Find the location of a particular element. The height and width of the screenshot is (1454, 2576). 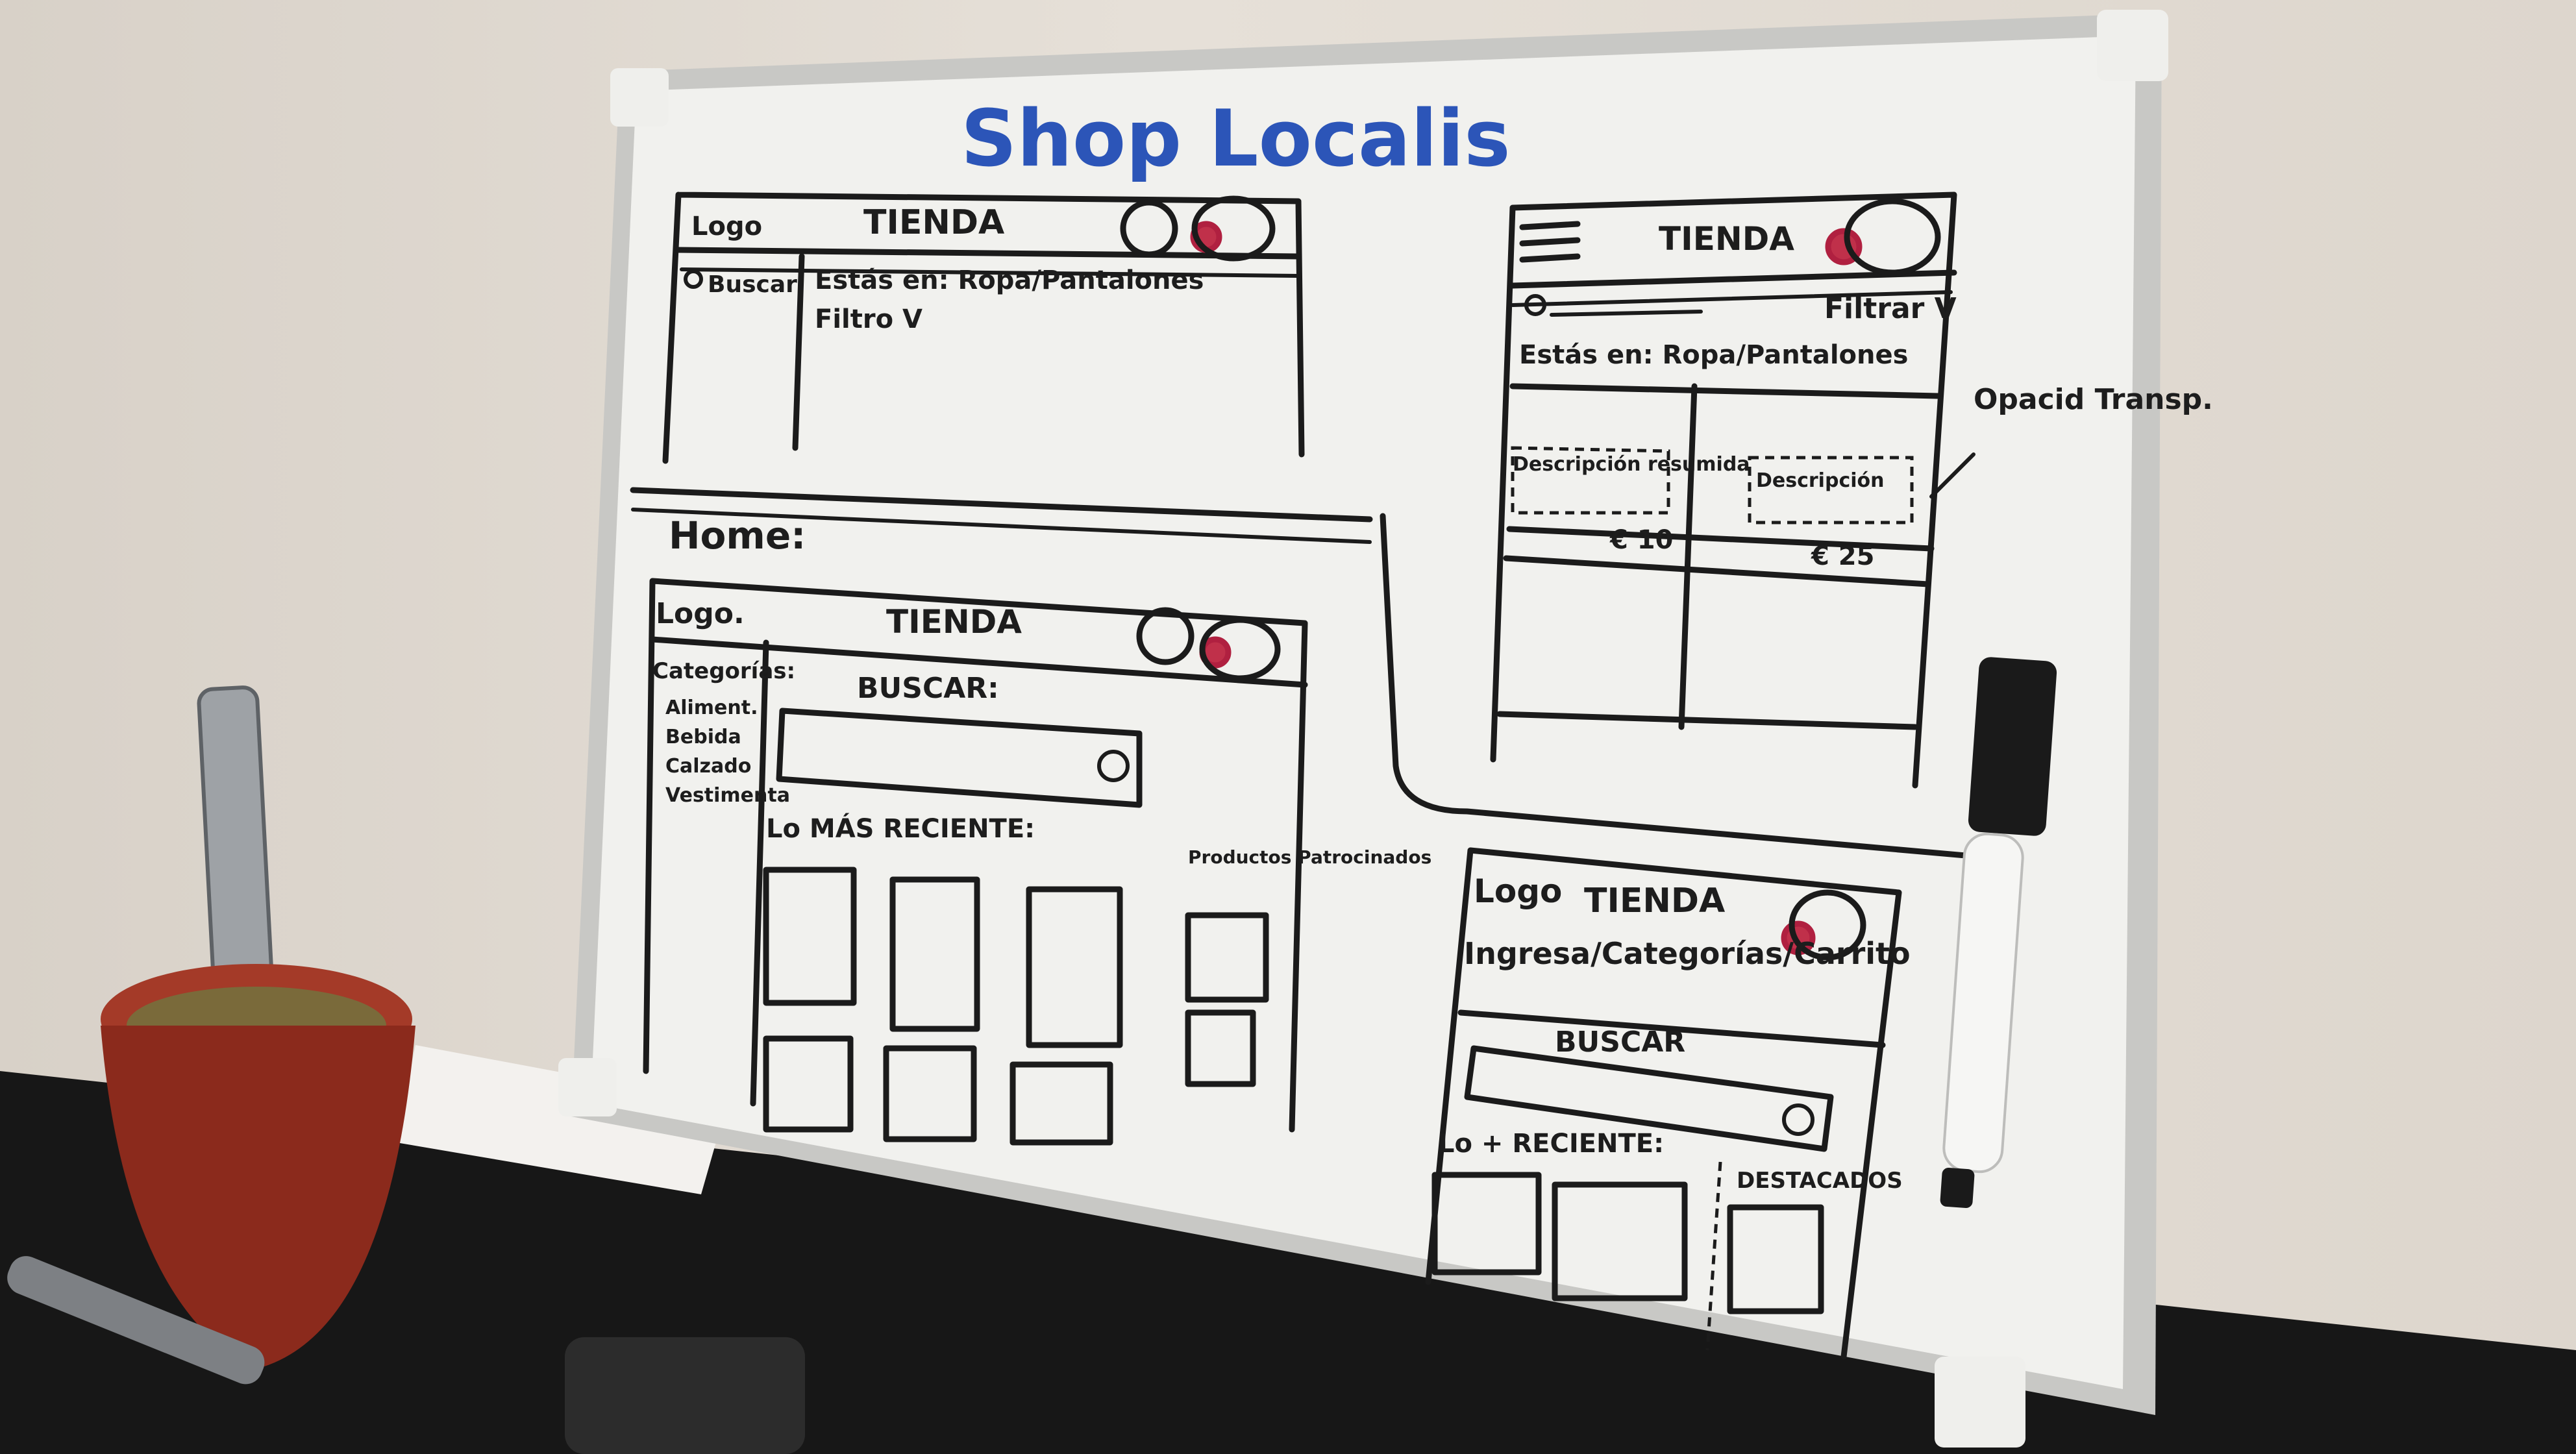

board-title: Shop Localis is located at coordinates (1236, 139).